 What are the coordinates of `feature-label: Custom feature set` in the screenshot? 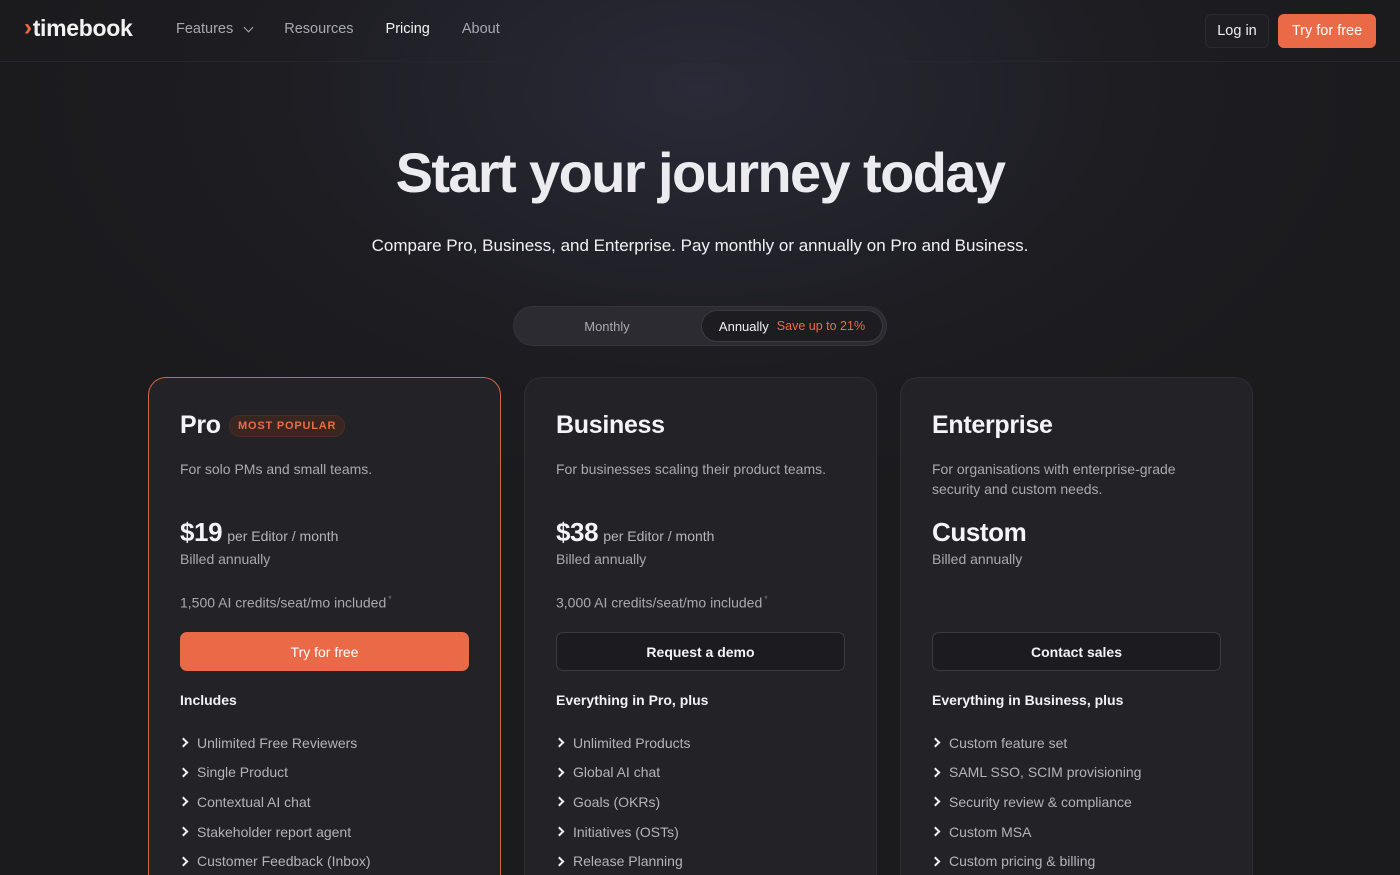 It's located at (1008, 742).